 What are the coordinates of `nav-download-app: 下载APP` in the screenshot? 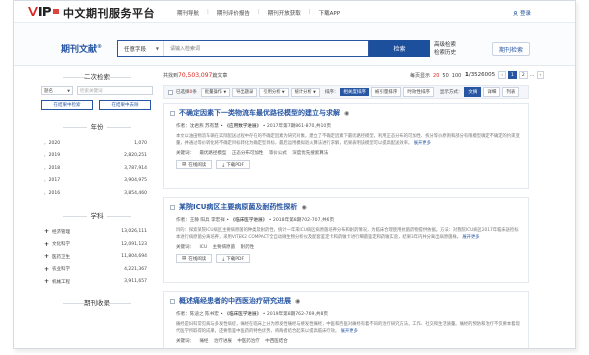 It's located at (329, 13).